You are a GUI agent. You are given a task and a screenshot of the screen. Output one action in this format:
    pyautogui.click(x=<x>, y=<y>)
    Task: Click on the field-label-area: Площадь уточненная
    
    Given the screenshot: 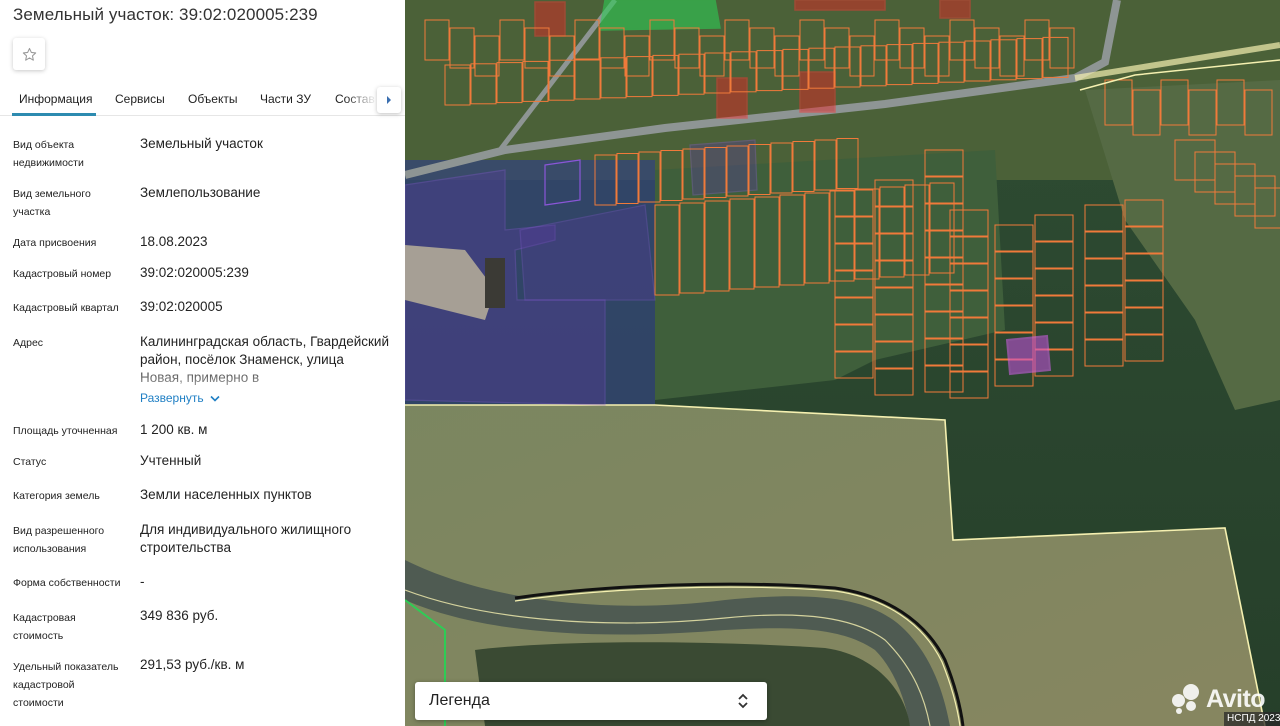 What is the action you would take?
    pyautogui.click(x=65, y=431)
    